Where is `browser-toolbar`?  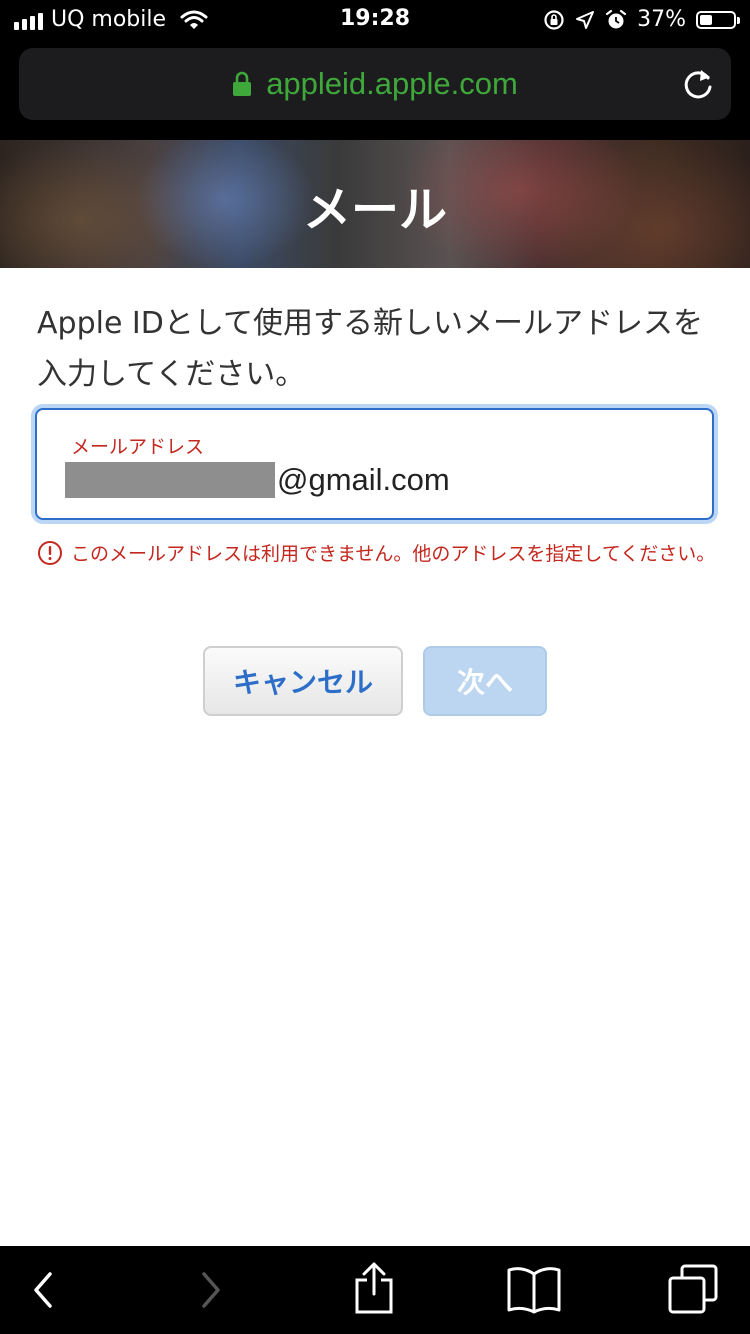
browser-toolbar is located at coordinates (375, 1290).